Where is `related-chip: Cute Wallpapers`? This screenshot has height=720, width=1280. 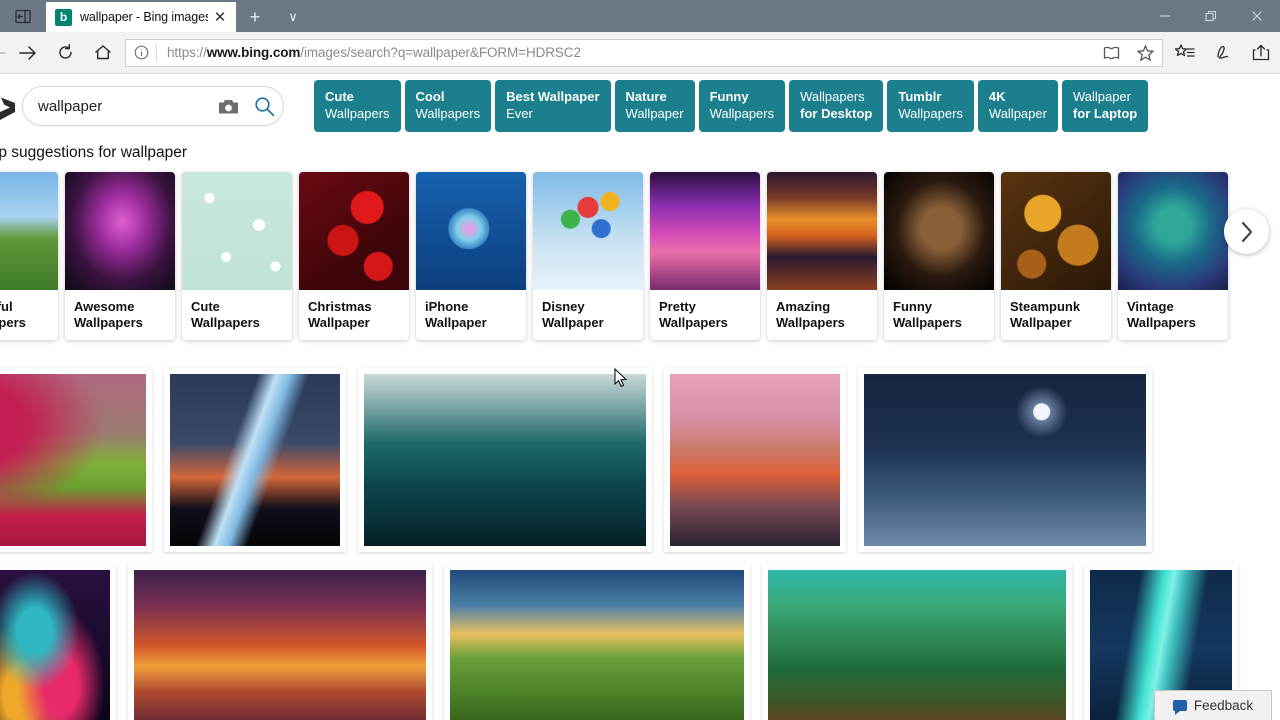 related-chip: Cute Wallpapers is located at coordinates (357, 106).